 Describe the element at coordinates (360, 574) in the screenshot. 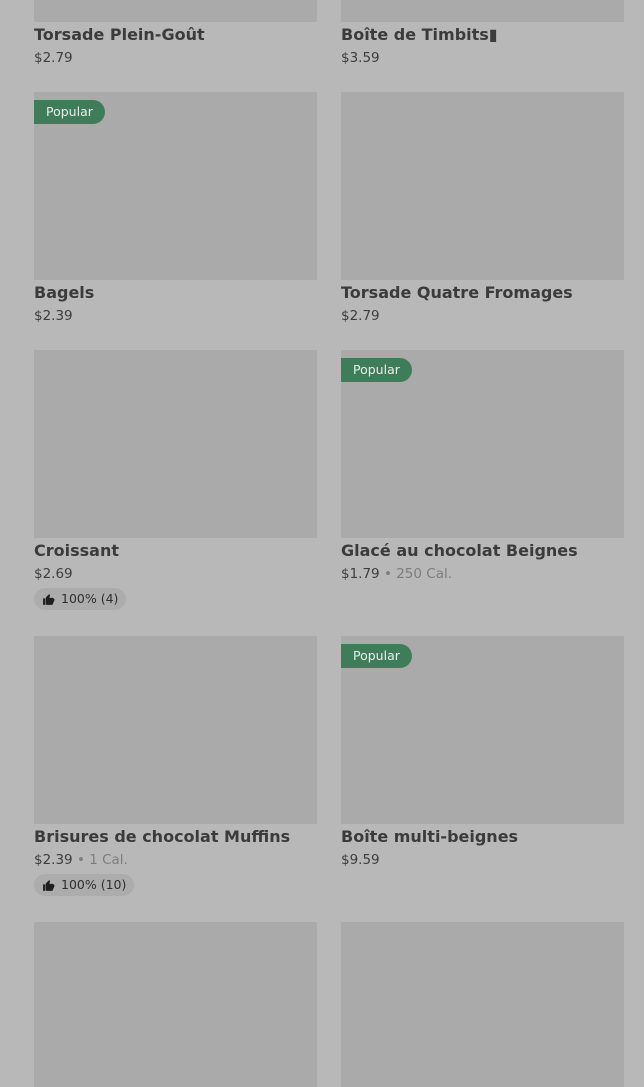

I see `item-price: $1.79` at that location.